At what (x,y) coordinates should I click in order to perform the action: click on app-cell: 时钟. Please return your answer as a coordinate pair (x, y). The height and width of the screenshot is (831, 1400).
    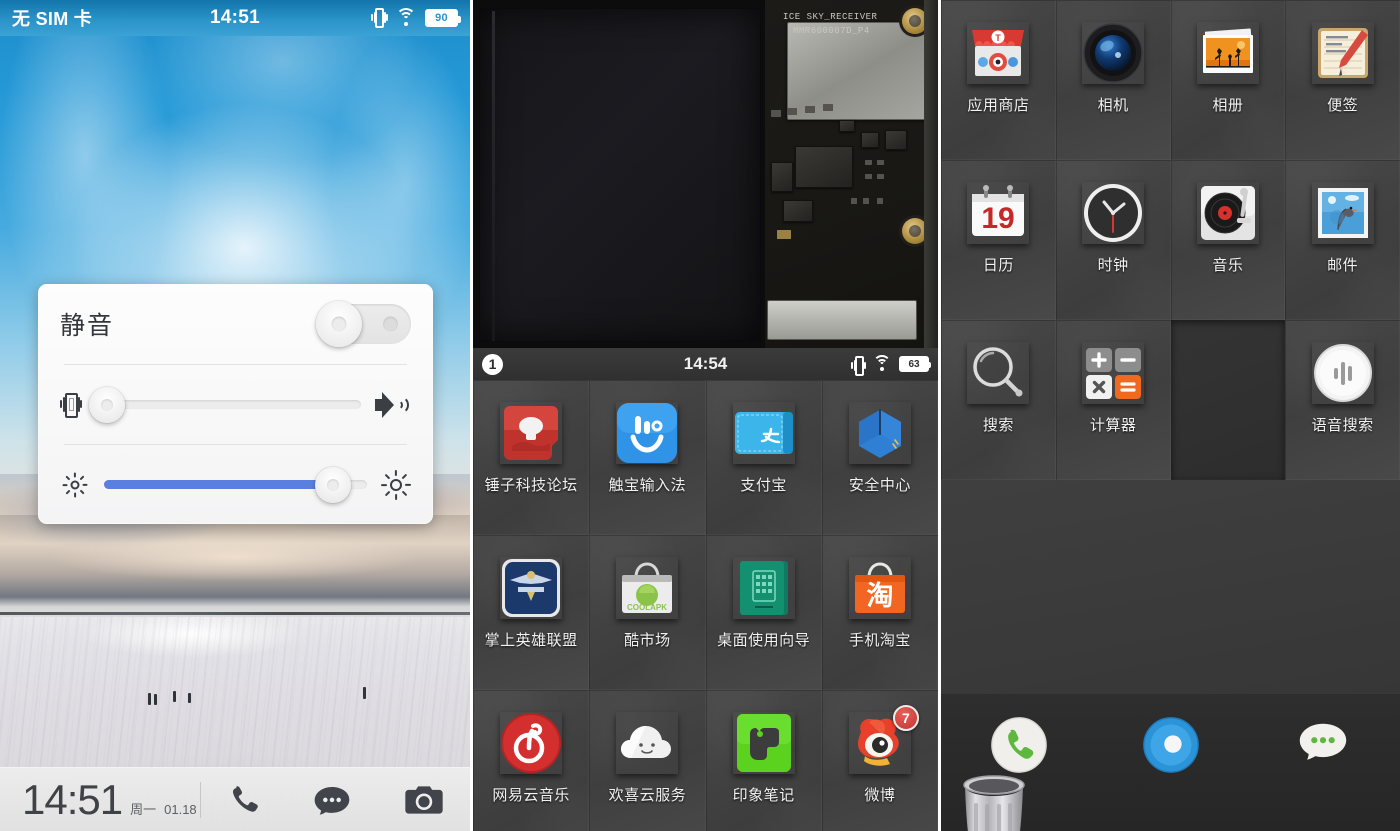
    Looking at the image, I should click on (1113, 240).